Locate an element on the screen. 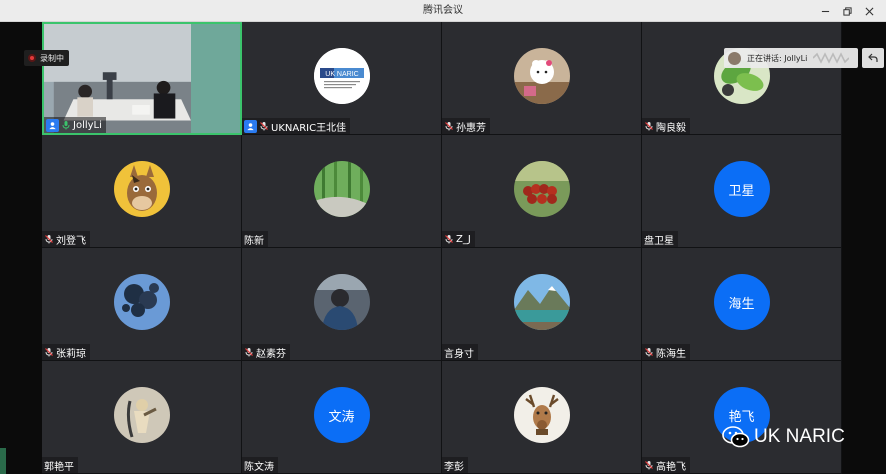 This screenshot has width=886, height=474. participant-name: 高艳飞 is located at coordinates (671, 467).